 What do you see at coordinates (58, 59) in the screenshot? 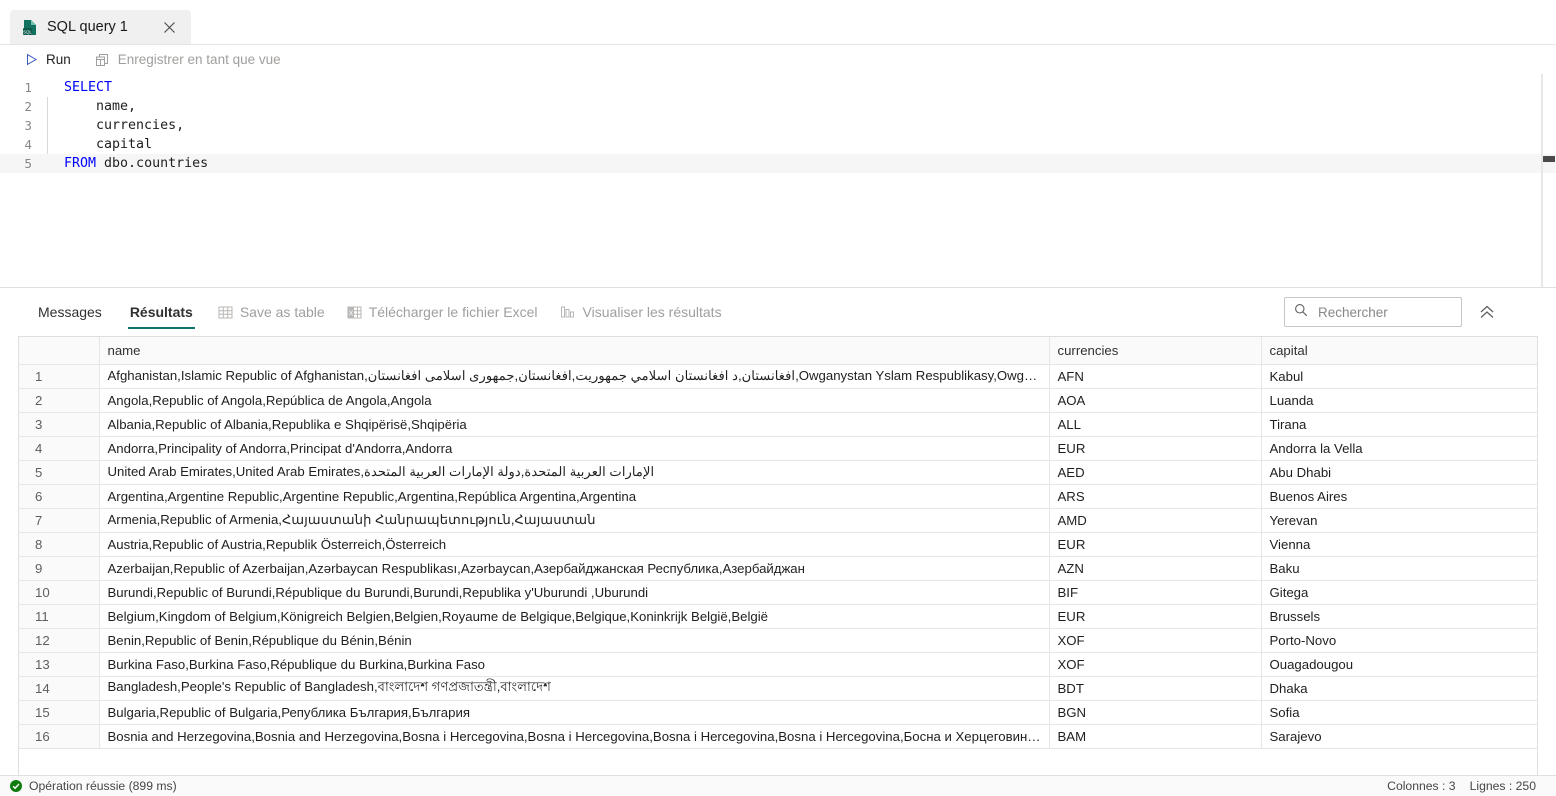
I see `run-label: Run` at bounding box center [58, 59].